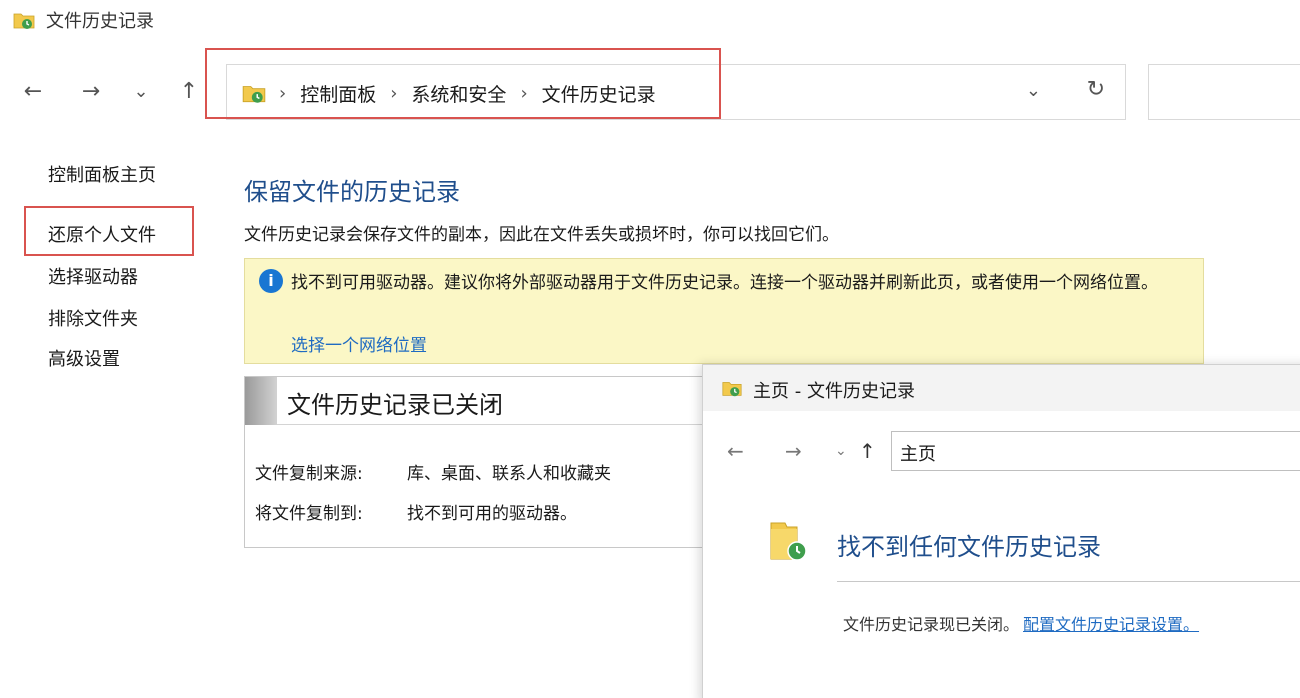  What do you see at coordinates (969, 547) in the screenshot?
I see `no-history-heading: 找不到任何文件历史记录` at bounding box center [969, 547].